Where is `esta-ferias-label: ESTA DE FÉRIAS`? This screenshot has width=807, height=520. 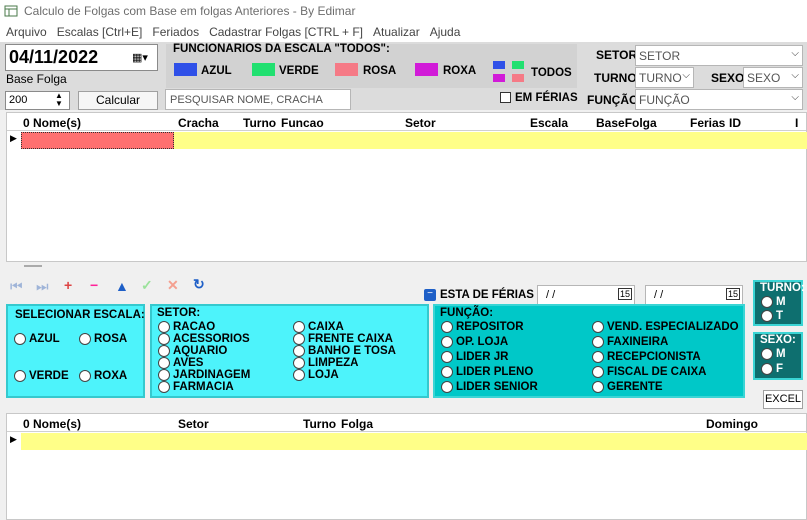
esta-ferias-label: ESTA DE FÉRIAS is located at coordinates (487, 295).